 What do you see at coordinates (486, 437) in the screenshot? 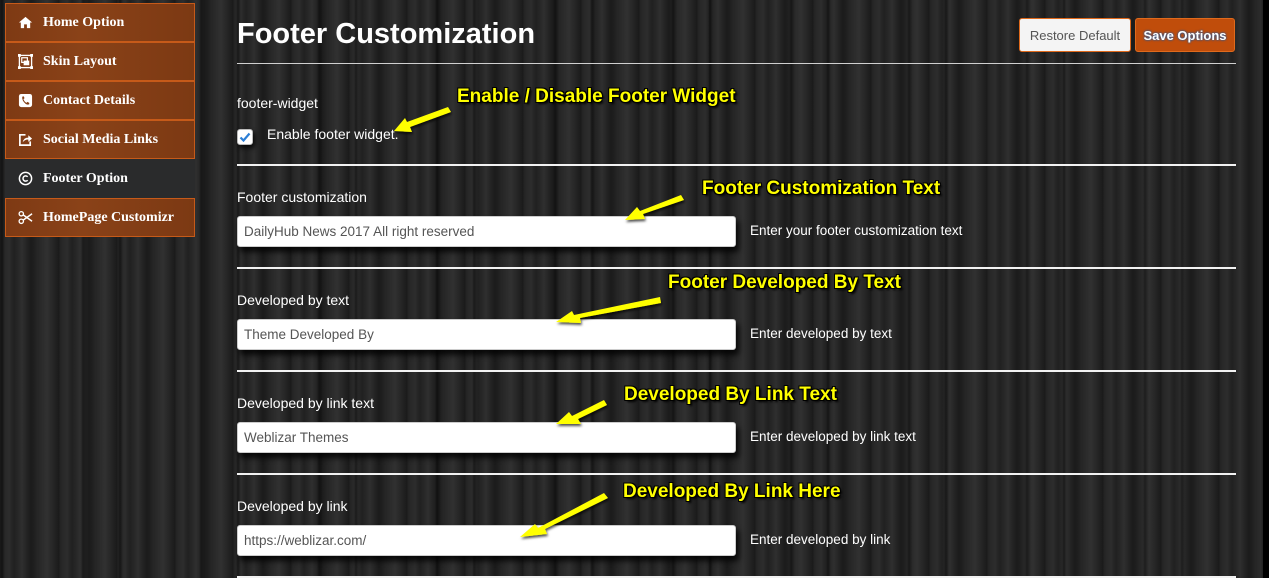
I see `developed-by-link-text-input` at bounding box center [486, 437].